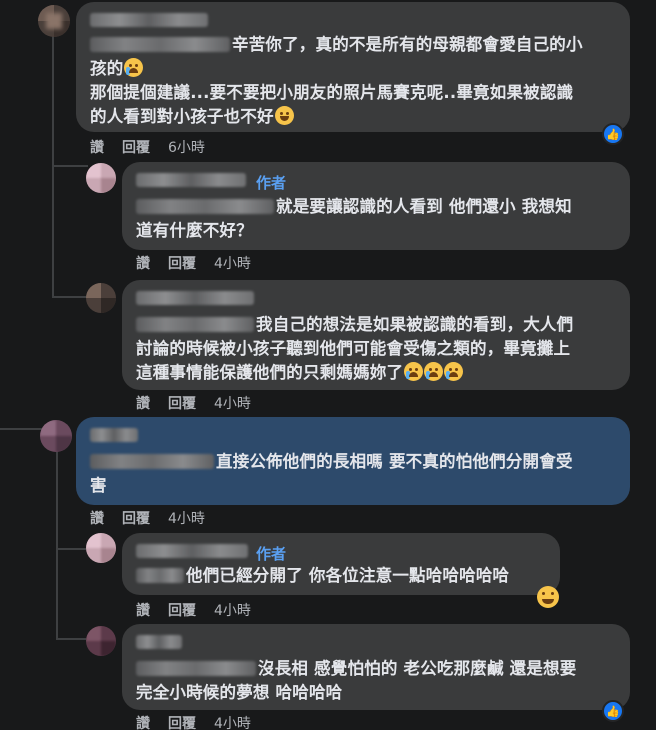 Image resolution: width=656 pixels, height=730 pixels. What do you see at coordinates (353, 348) in the screenshot?
I see `comment-text: 討論的時候被小孩子聽到他們可能會受傷之類的，畢竟攤上` at bounding box center [353, 348].